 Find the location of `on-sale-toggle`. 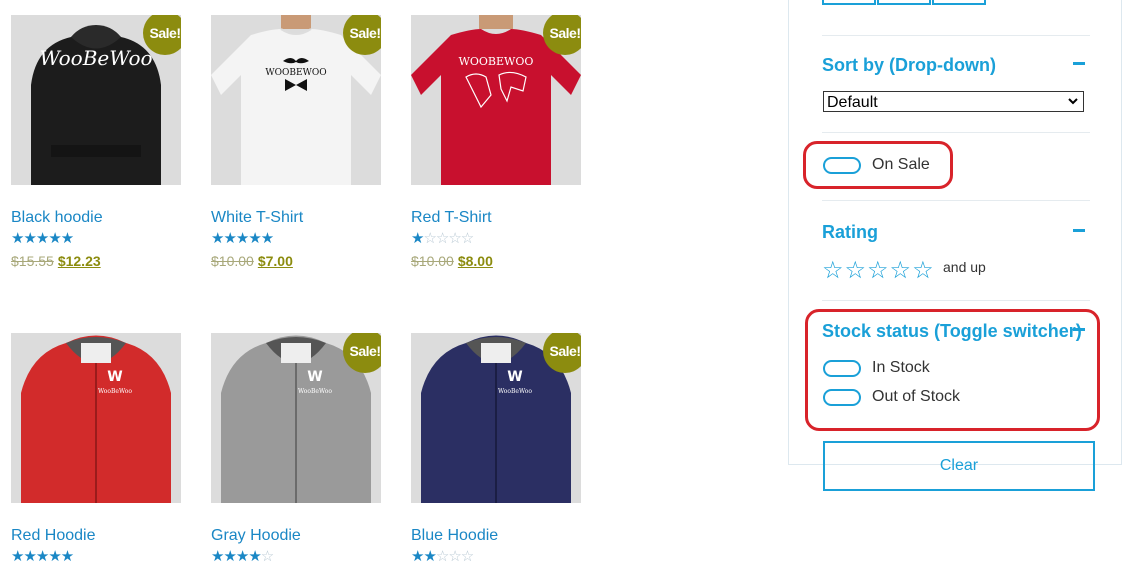

on-sale-toggle is located at coordinates (842, 165).